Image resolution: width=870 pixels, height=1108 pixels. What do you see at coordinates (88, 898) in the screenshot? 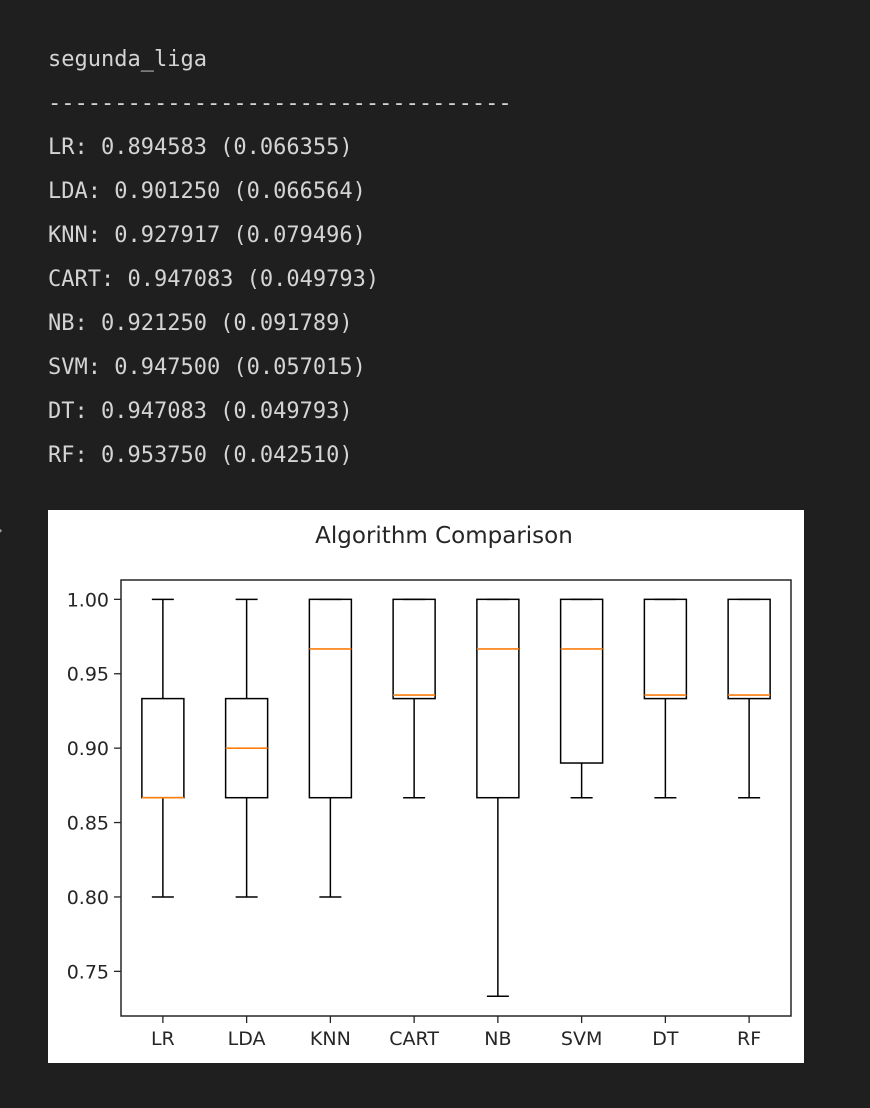
I see `y-tick-label: 0.80` at bounding box center [88, 898].